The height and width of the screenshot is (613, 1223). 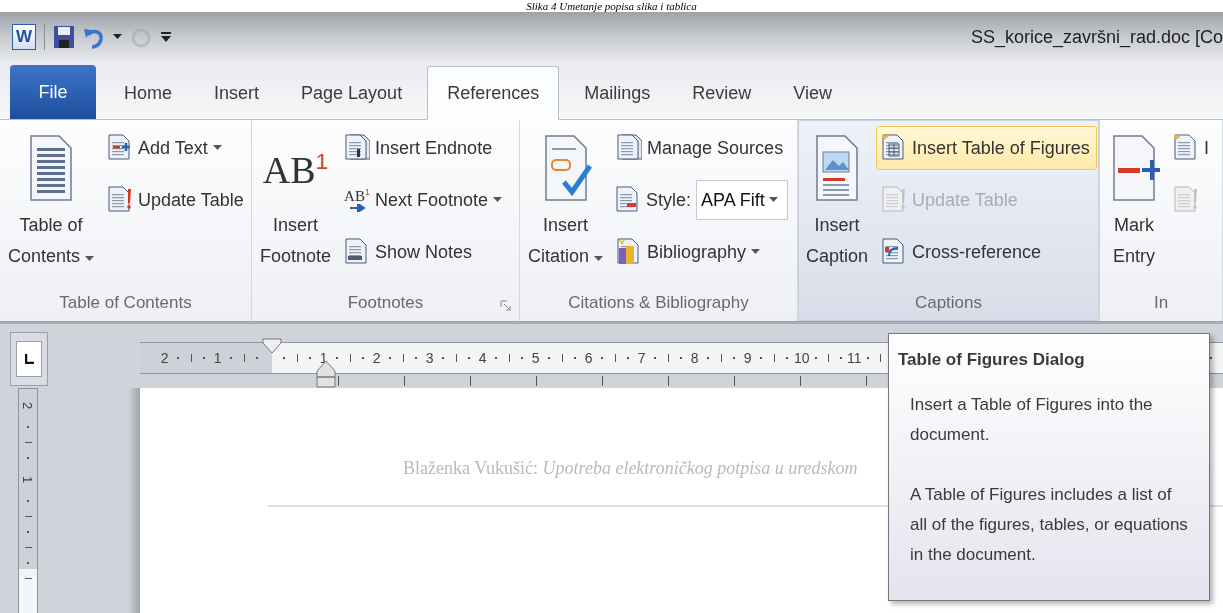 I want to click on customize-icon, so click(x=166, y=37).